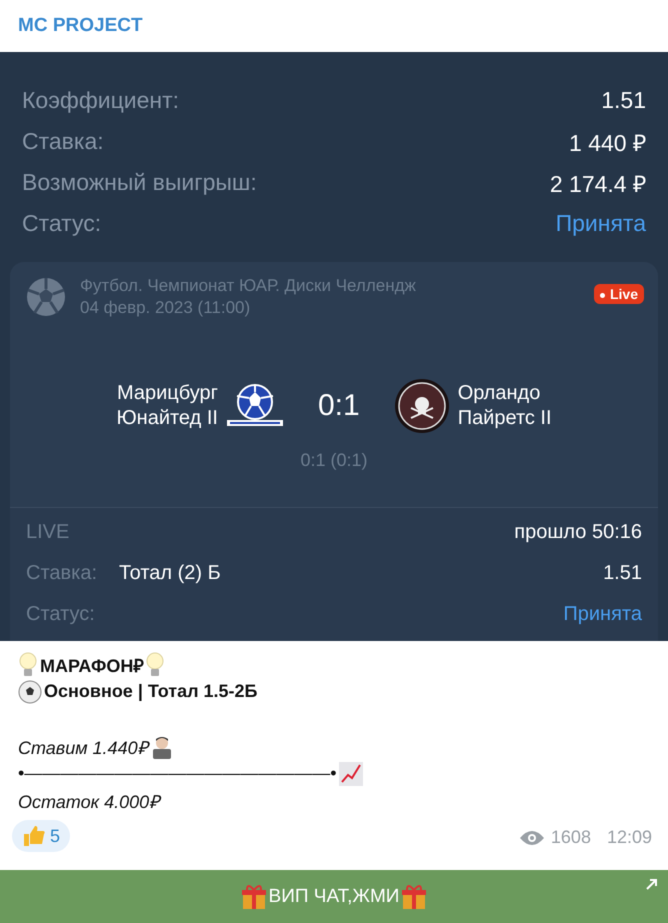 This screenshot has width=668, height=923. I want to click on message-subtitle: Основное | Тотал 1.5-2Б, so click(151, 691).